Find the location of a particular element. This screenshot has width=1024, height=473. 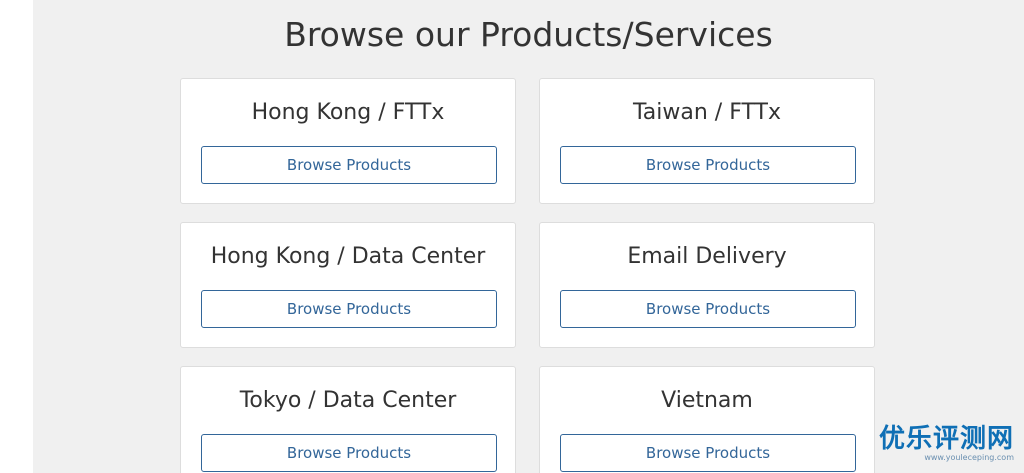

product-group-card: Hong Kong / Data Center Browse Products is located at coordinates (348, 285).